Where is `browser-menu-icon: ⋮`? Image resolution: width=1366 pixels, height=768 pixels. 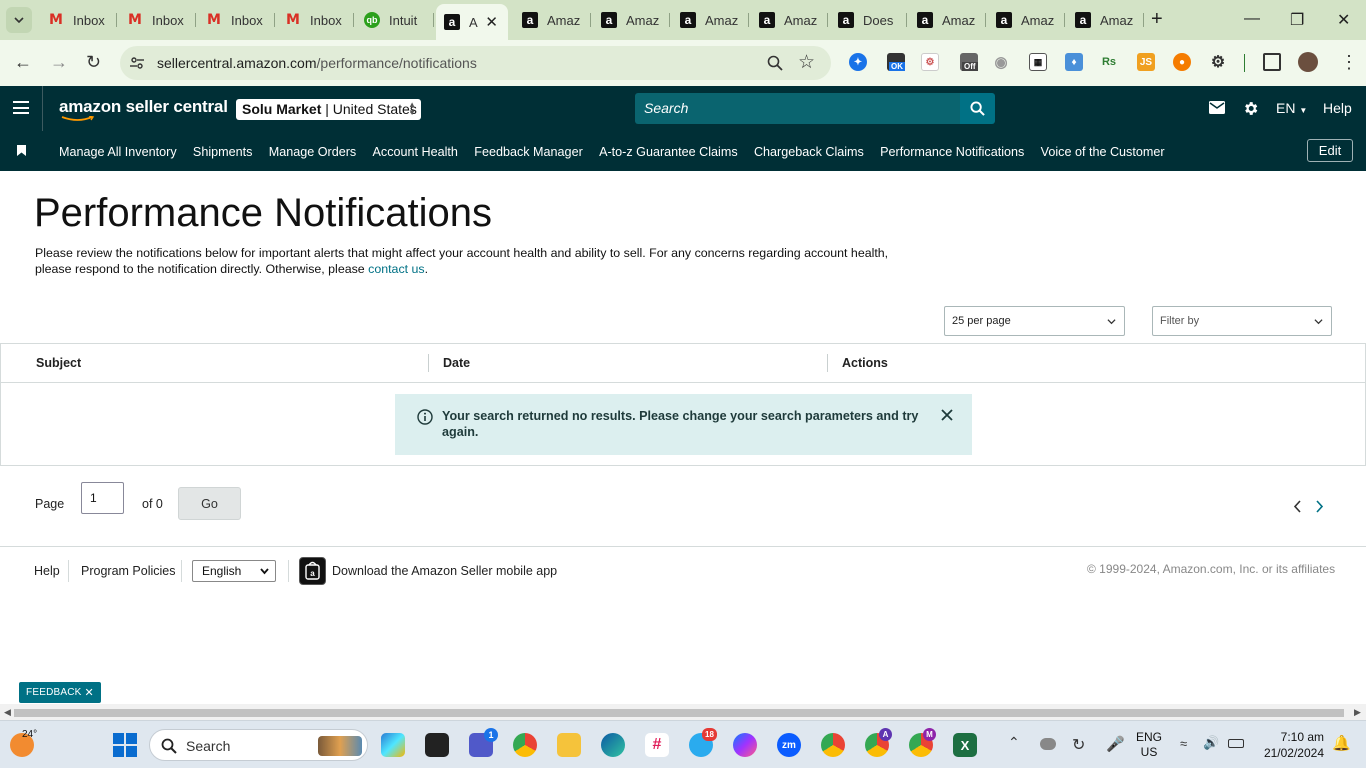
browser-menu-icon: ⋮ is located at coordinates (1349, 62).